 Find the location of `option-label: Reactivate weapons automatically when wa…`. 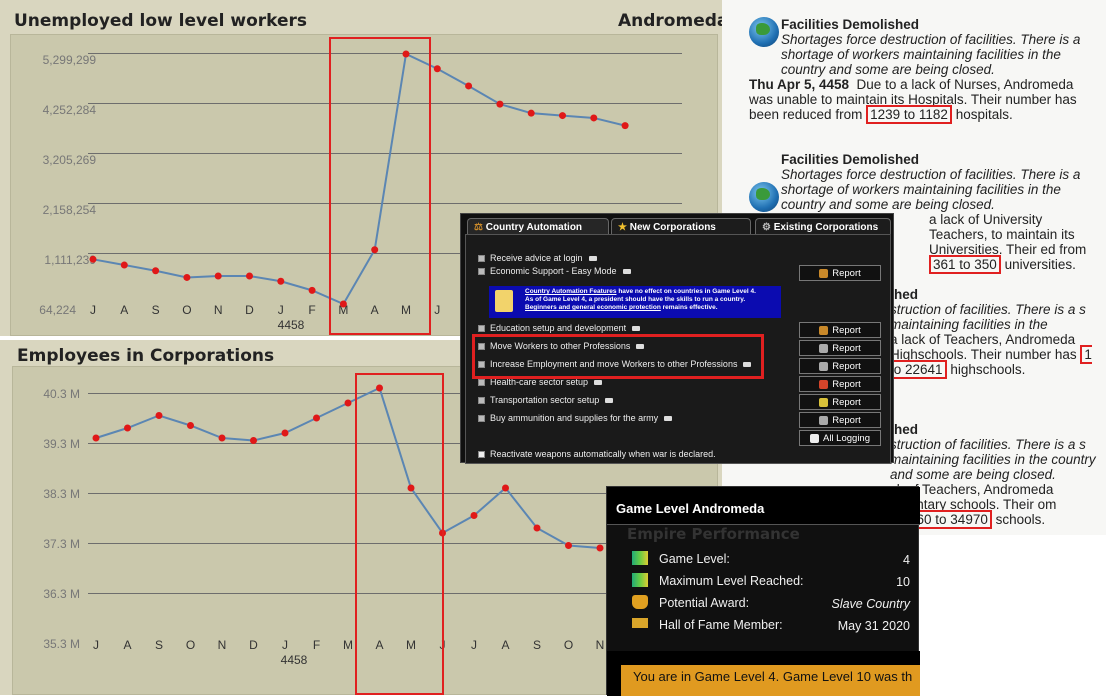

option-label: Reactivate weapons automatically when wa… is located at coordinates (603, 454).